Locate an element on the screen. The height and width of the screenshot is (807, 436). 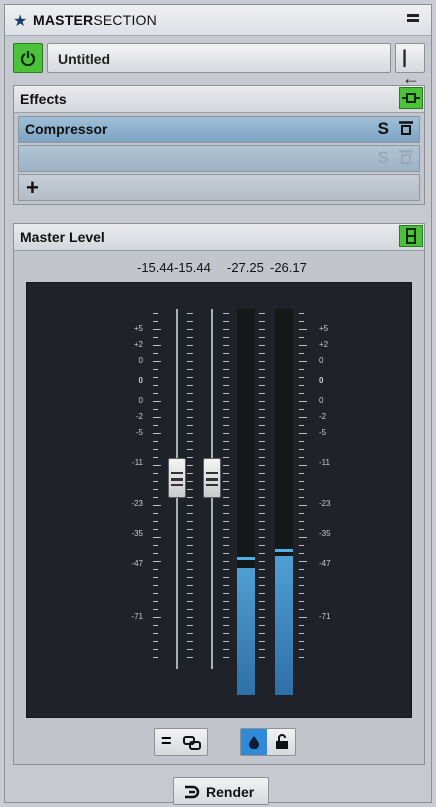
panel-menu-icon is located at coordinates (413, 19).